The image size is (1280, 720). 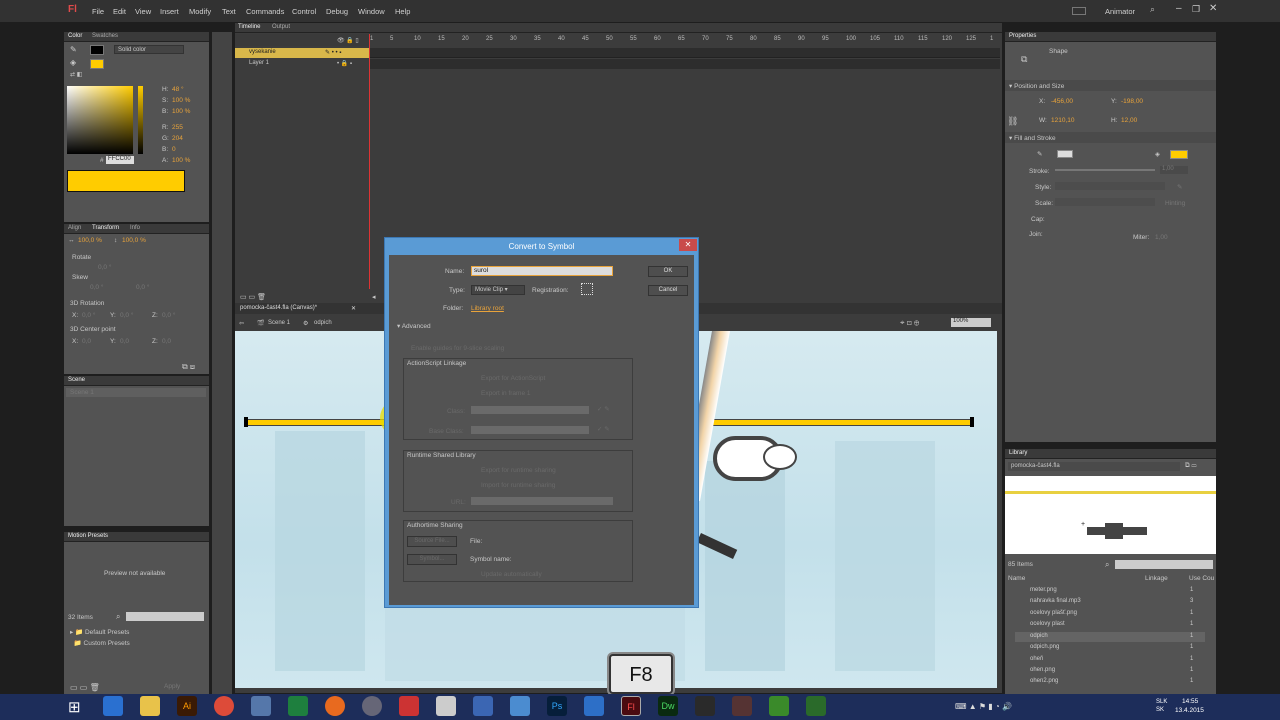 What do you see at coordinates (1047, 624) in the screenshot?
I see `library-item: ocelovy plast` at bounding box center [1047, 624].